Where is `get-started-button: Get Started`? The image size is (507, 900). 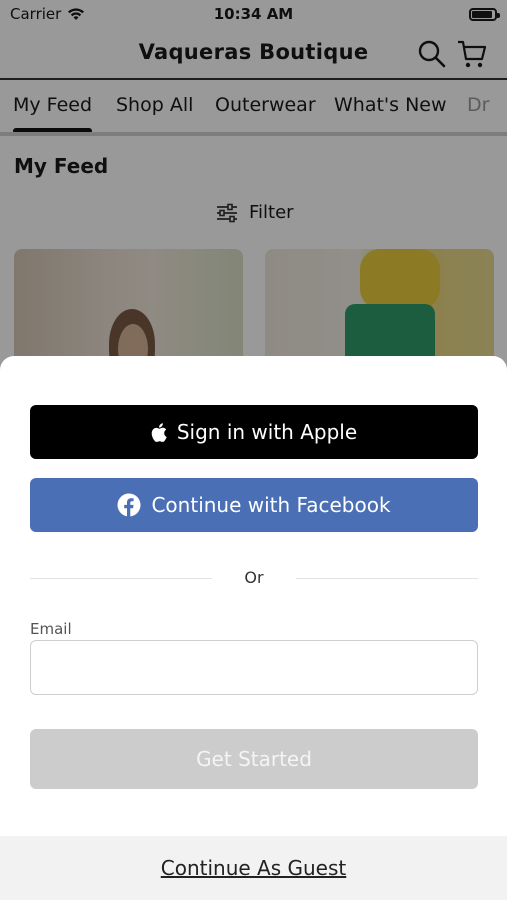 get-started-button: Get Started is located at coordinates (254, 759).